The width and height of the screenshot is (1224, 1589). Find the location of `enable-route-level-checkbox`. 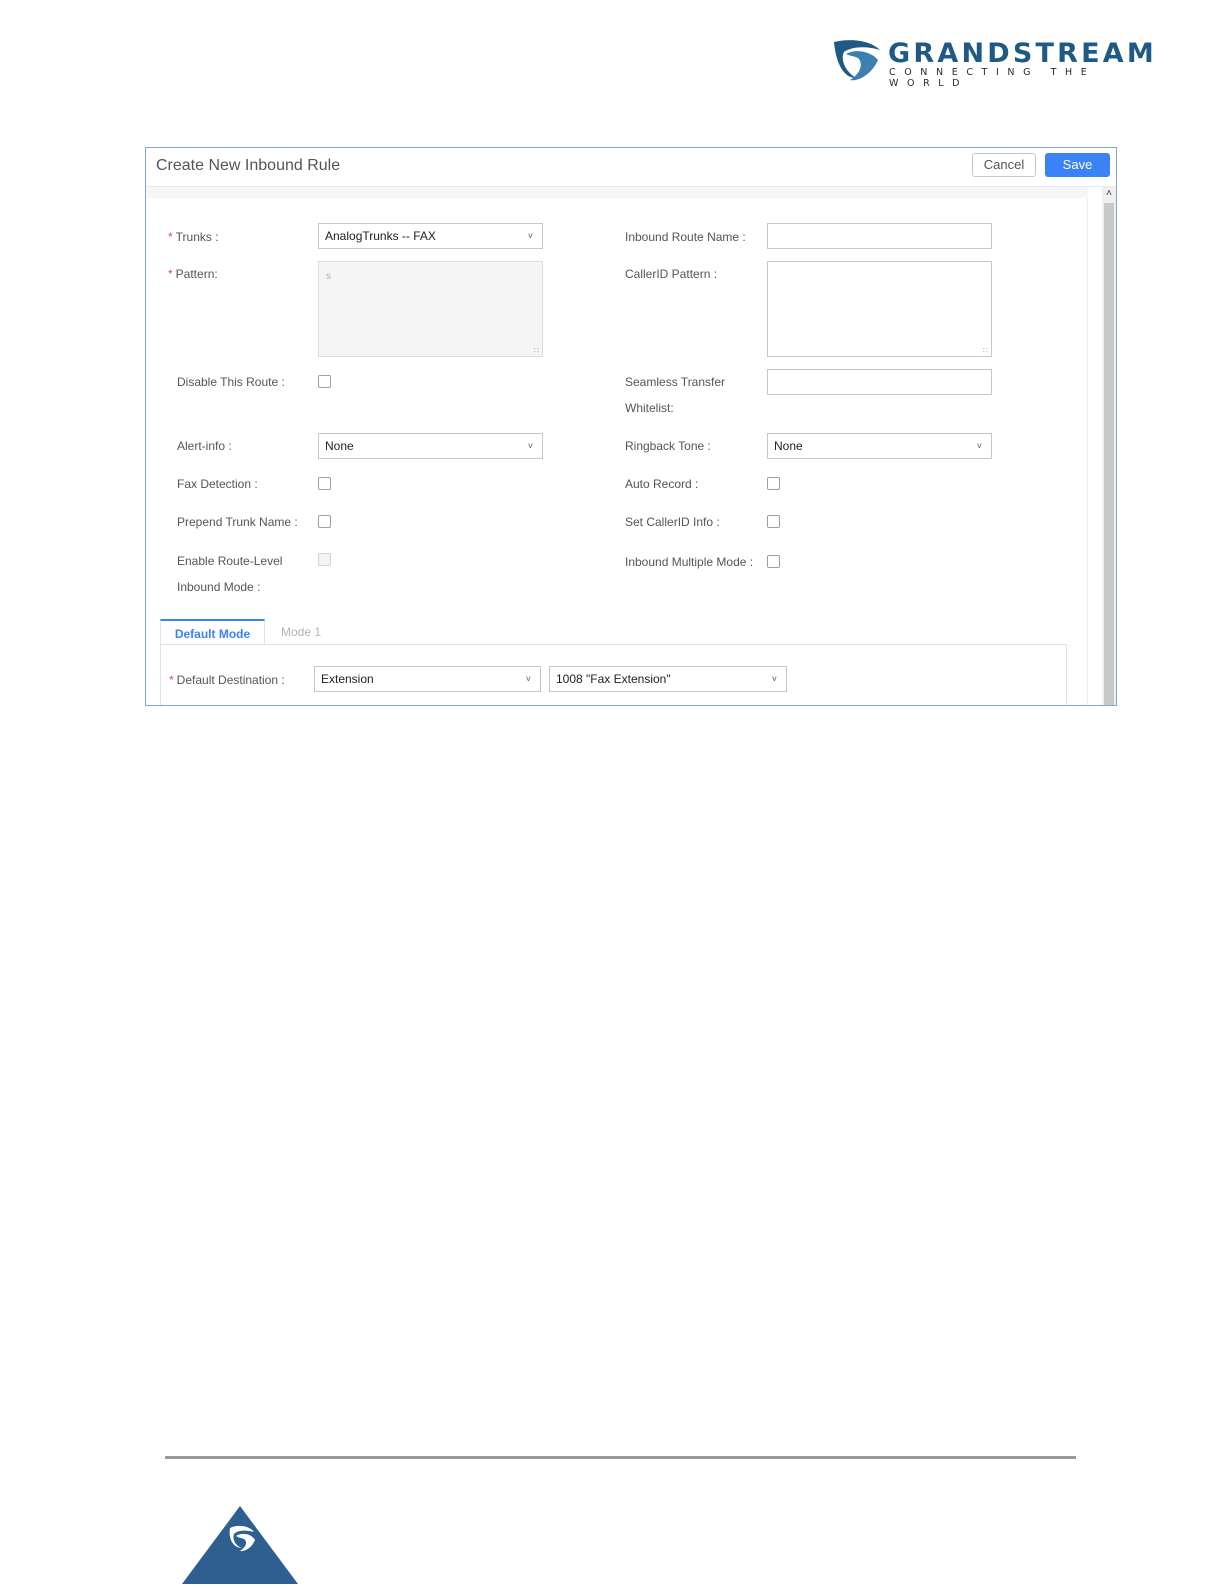

enable-route-level-checkbox is located at coordinates (324, 559).